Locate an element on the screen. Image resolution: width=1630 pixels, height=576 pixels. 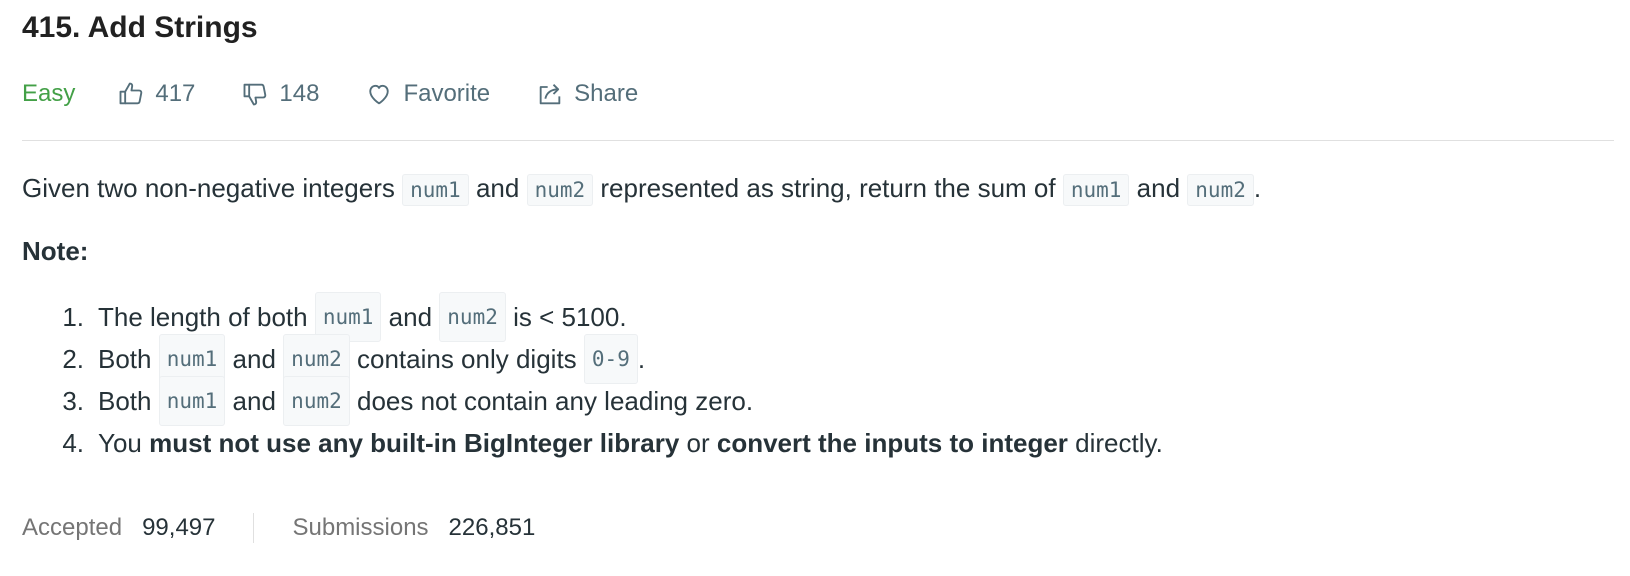
dislike-button: 148 is located at coordinates (280, 94).